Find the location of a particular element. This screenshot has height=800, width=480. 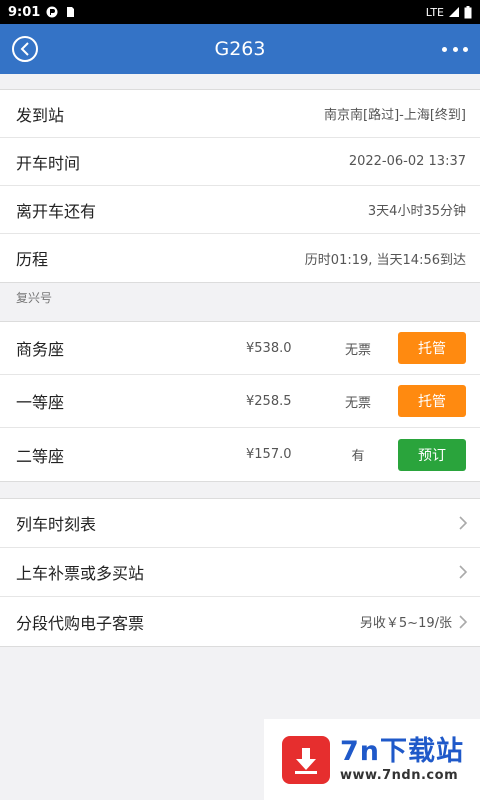

book-button: 预订 is located at coordinates (432, 454).